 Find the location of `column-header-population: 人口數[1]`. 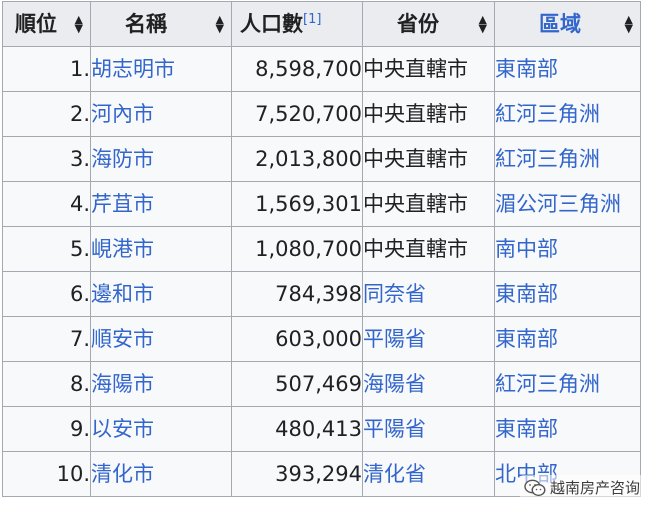

column-header-population: 人口數[1] is located at coordinates (297, 24).